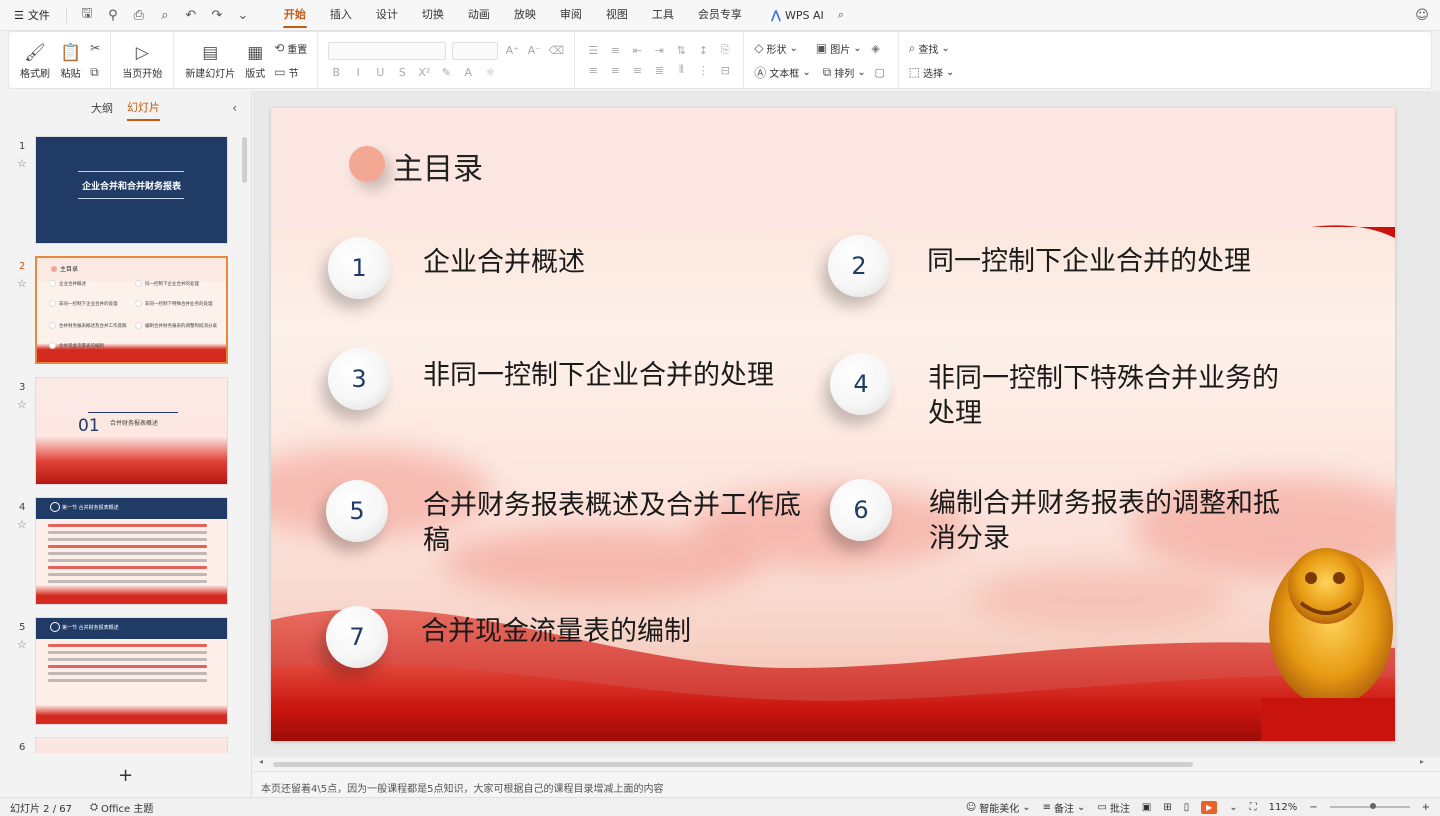 Image resolution: width=1440 pixels, height=816 pixels. Describe the element at coordinates (504, 262) in the screenshot. I see `toc-item-1: 企业合并概述` at that location.